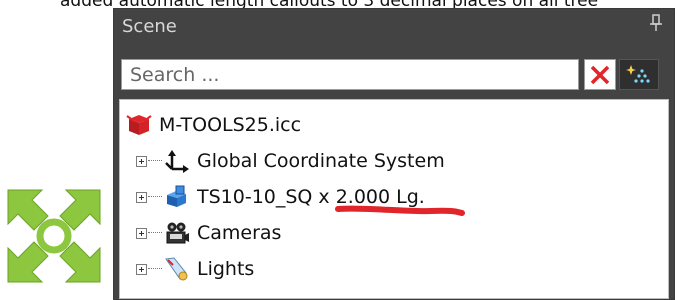 Image resolution: width=687 pixels, height=300 pixels. What do you see at coordinates (195, 269) in the screenshot?
I see `tree-item-lights: Lights` at bounding box center [195, 269].